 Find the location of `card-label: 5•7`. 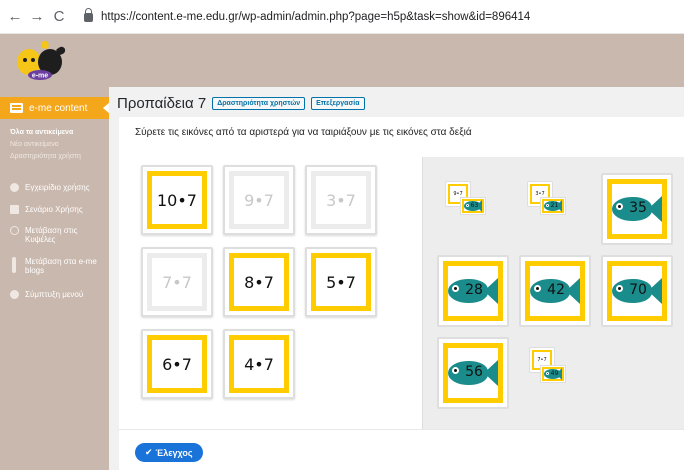

card-label: 5•7 is located at coordinates (341, 282).